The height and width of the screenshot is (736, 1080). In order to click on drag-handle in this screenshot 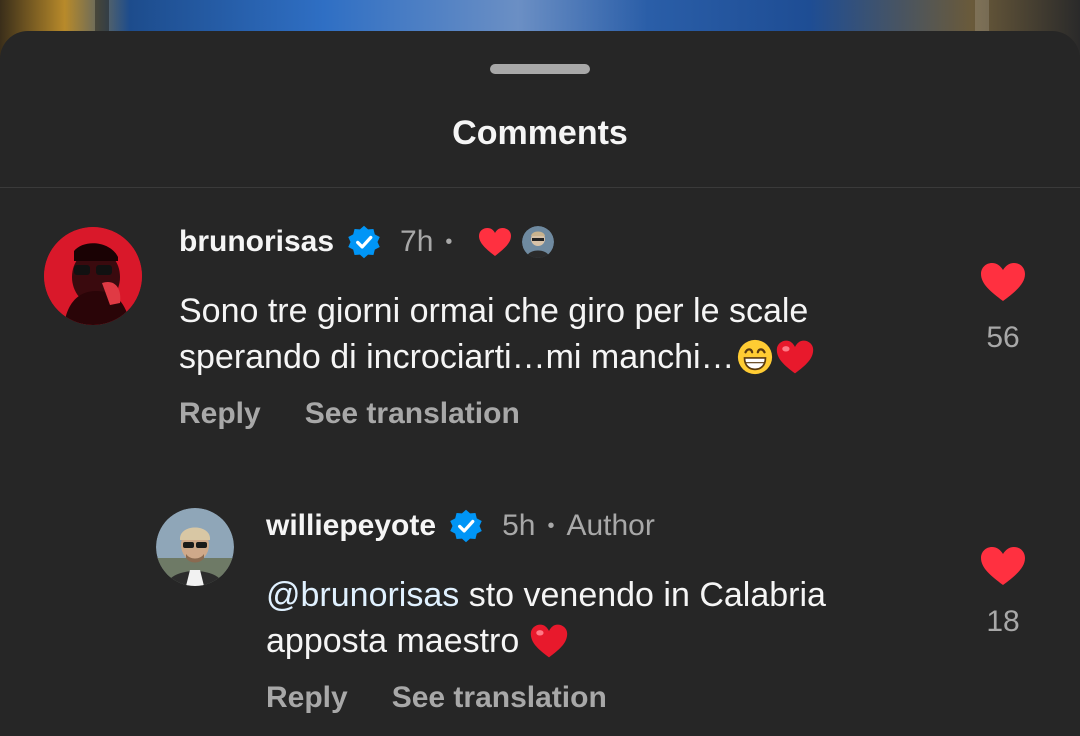, I will do `click(540, 69)`.